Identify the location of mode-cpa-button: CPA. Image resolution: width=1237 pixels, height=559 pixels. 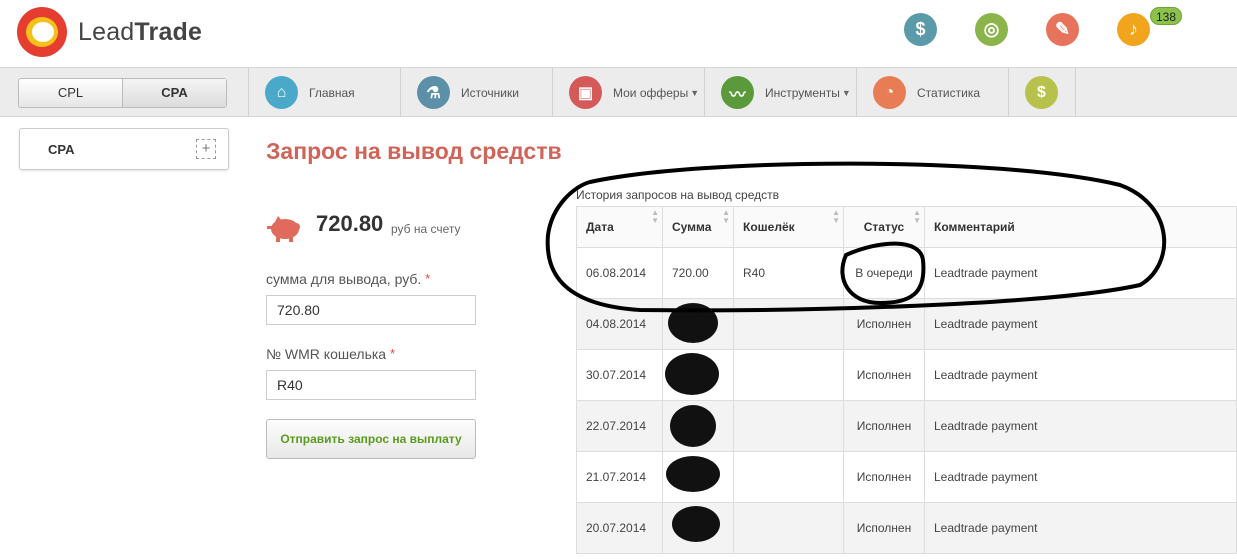
(174, 93).